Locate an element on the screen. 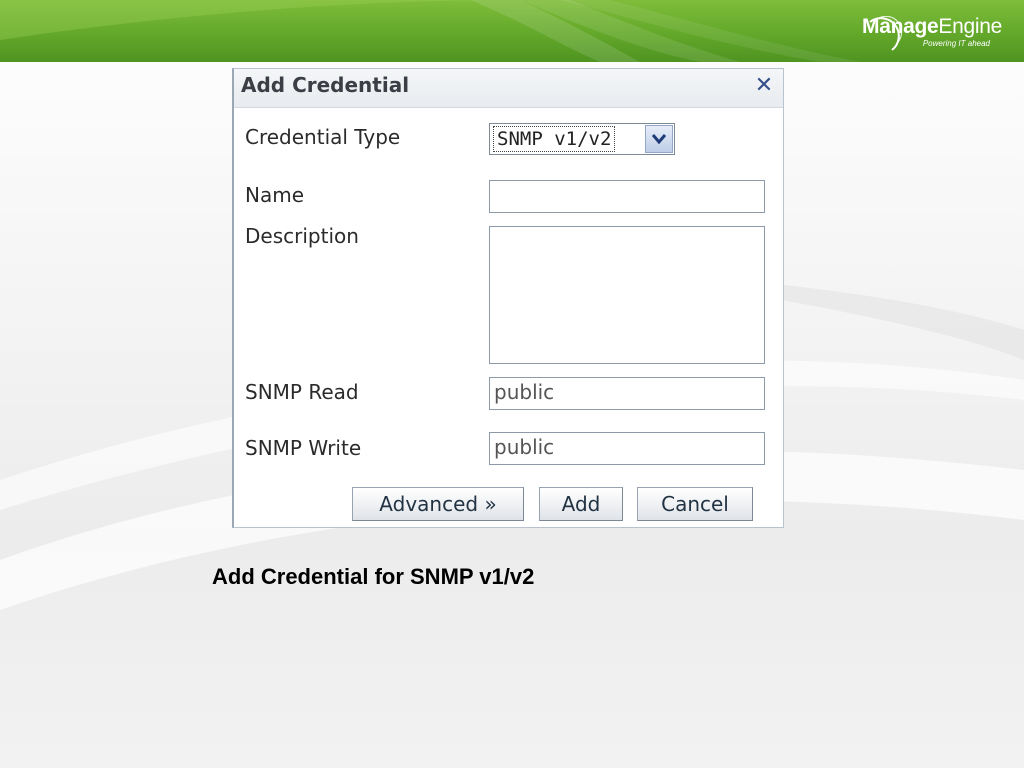 The height and width of the screenshot is (768, 1024). name-input is located at coordinates (627, 196).